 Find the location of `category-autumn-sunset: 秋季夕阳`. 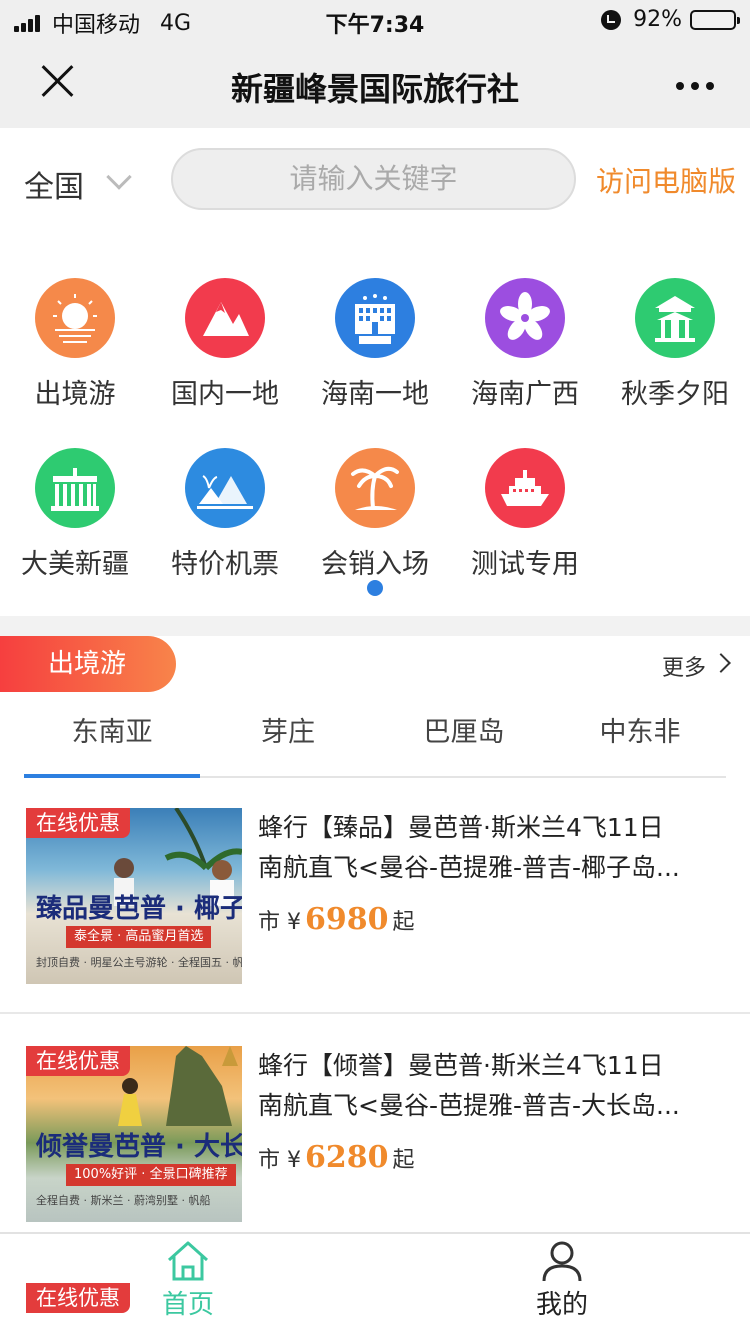

category-autumn-sunset: 秋季夕阳 is located at coordinates (675, 344).